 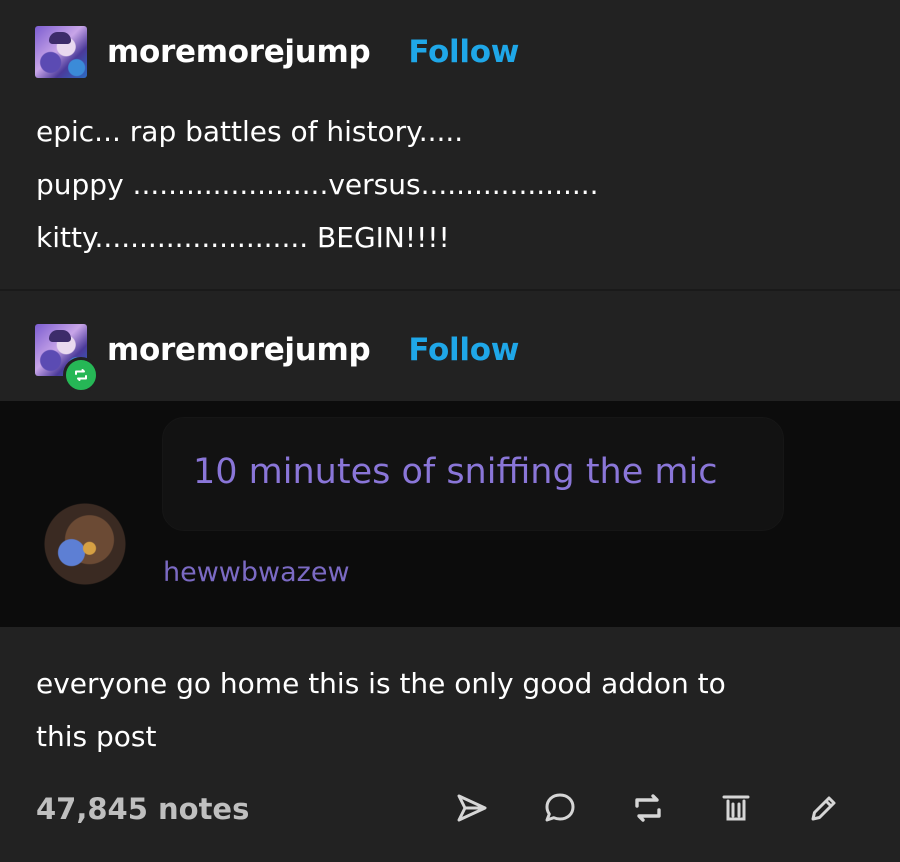 I want to click on message-author-avatar, so click(x=85, y=544).